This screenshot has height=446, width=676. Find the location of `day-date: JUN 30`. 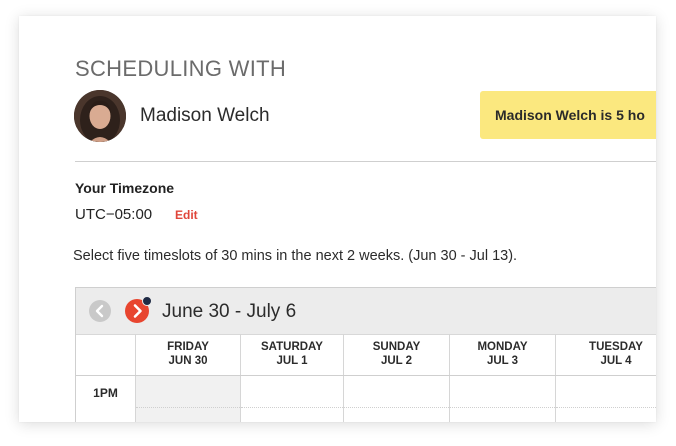

day-date: JUN 30 is located at coordinates (188, 361).